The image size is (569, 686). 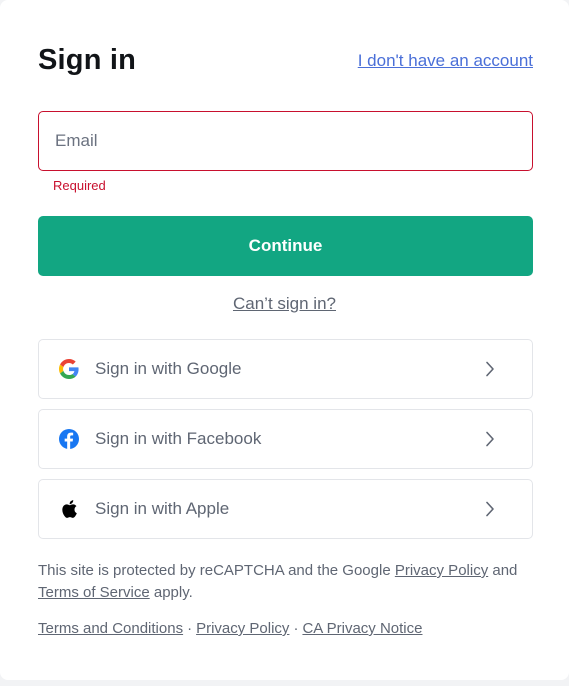 I want to click on recaptcha-notice-suffix: apply., so click(x=173, y=592).